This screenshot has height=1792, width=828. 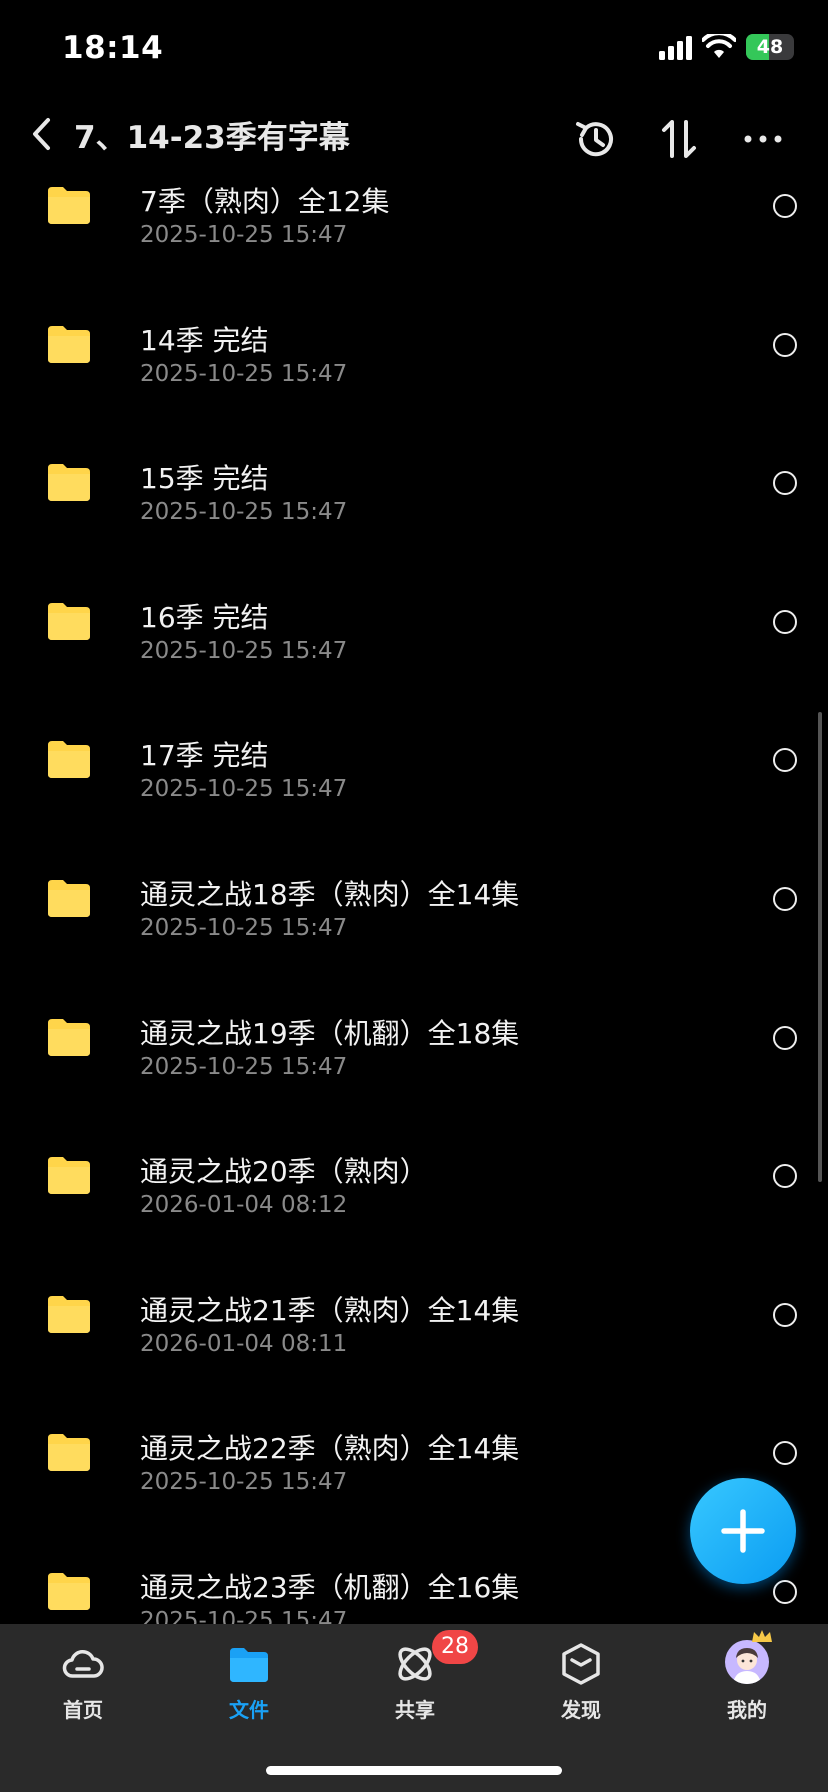 What do you see at coordinates (414, 1770) in the screenshot?
I see `home-indicator` at bounding box center [414, 1770].